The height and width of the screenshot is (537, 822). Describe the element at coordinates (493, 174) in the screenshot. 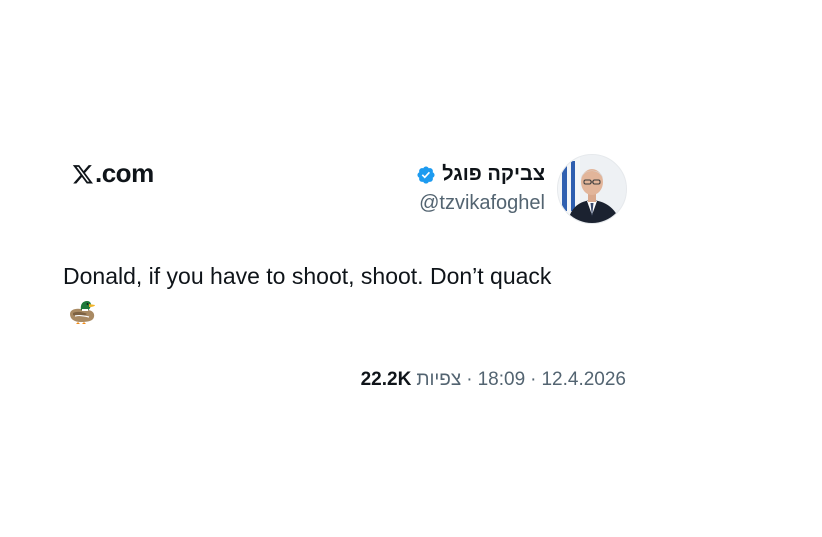

I see `display-name: צביקה פוגל` at that location.